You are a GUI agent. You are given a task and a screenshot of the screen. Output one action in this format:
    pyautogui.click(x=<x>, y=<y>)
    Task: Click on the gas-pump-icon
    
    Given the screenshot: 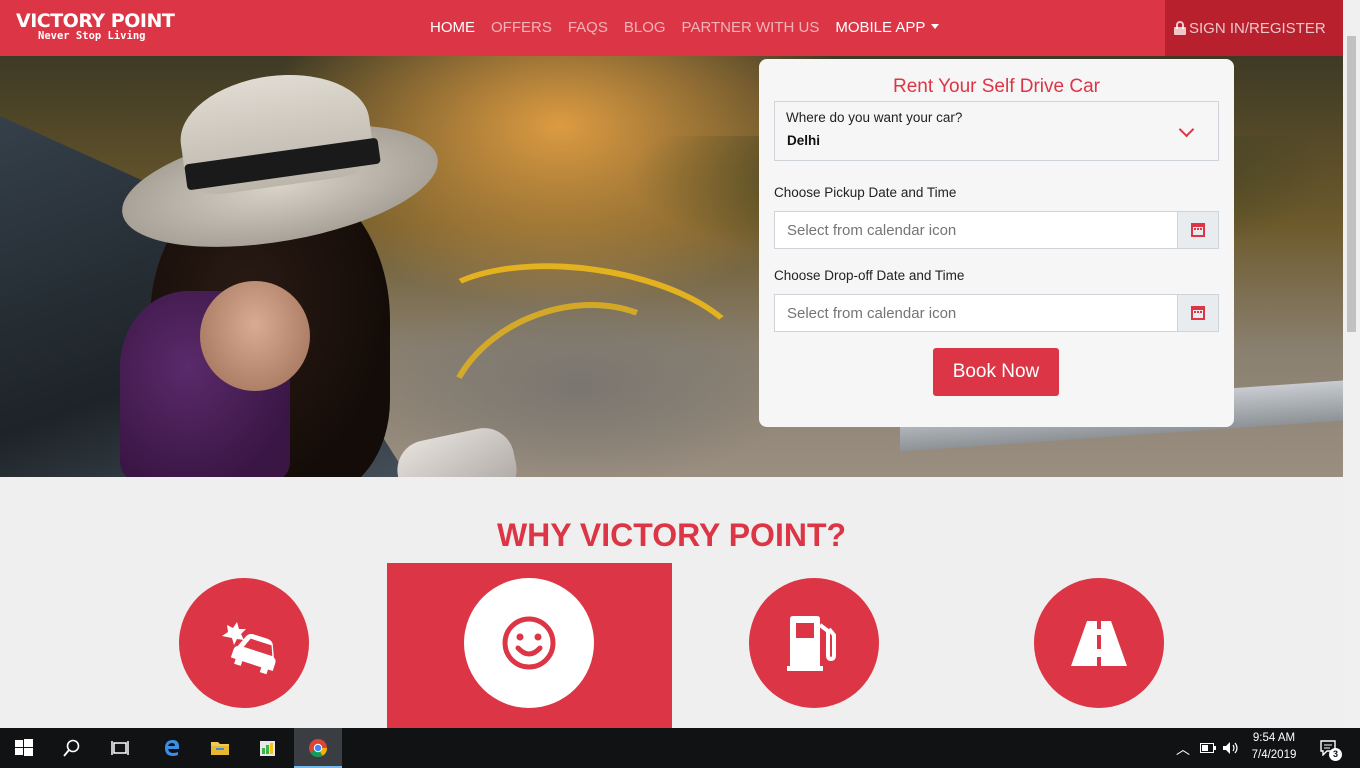 What is the action you would take?
    pyautogui.click(x=811, y=643)
    